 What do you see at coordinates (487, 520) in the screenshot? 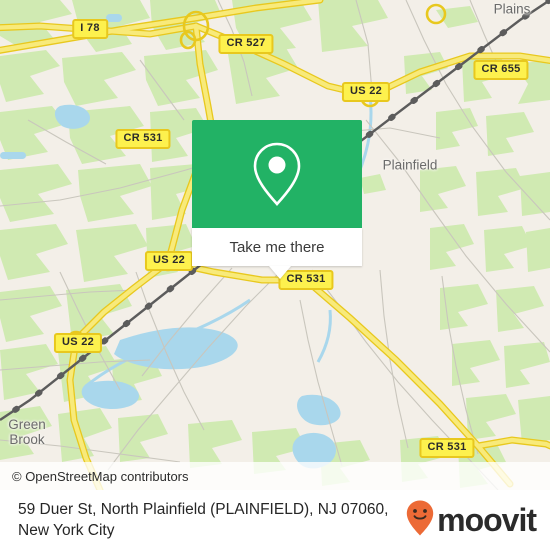
I see `moovit-wordmark: moovit` at bounding box center [487, 520].